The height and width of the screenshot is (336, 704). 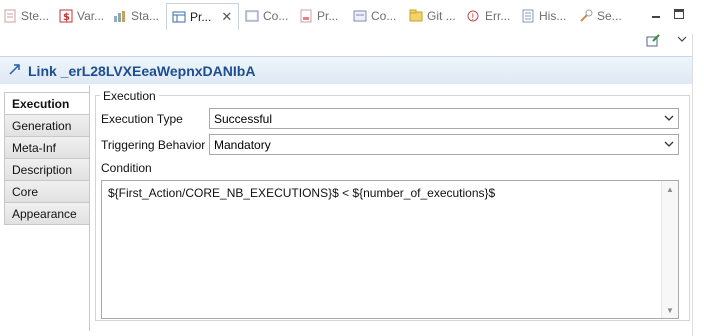 I want to click on variables-icon: $, so click(x=66, y=16).